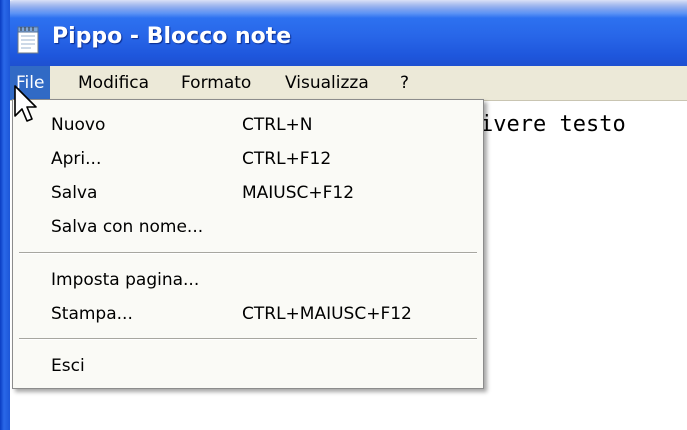 This screenshot has height=430, width=687. Describe the element at coordinates (553, 124) in the screenshot. I see `editor-text: ivere testo` at that location.